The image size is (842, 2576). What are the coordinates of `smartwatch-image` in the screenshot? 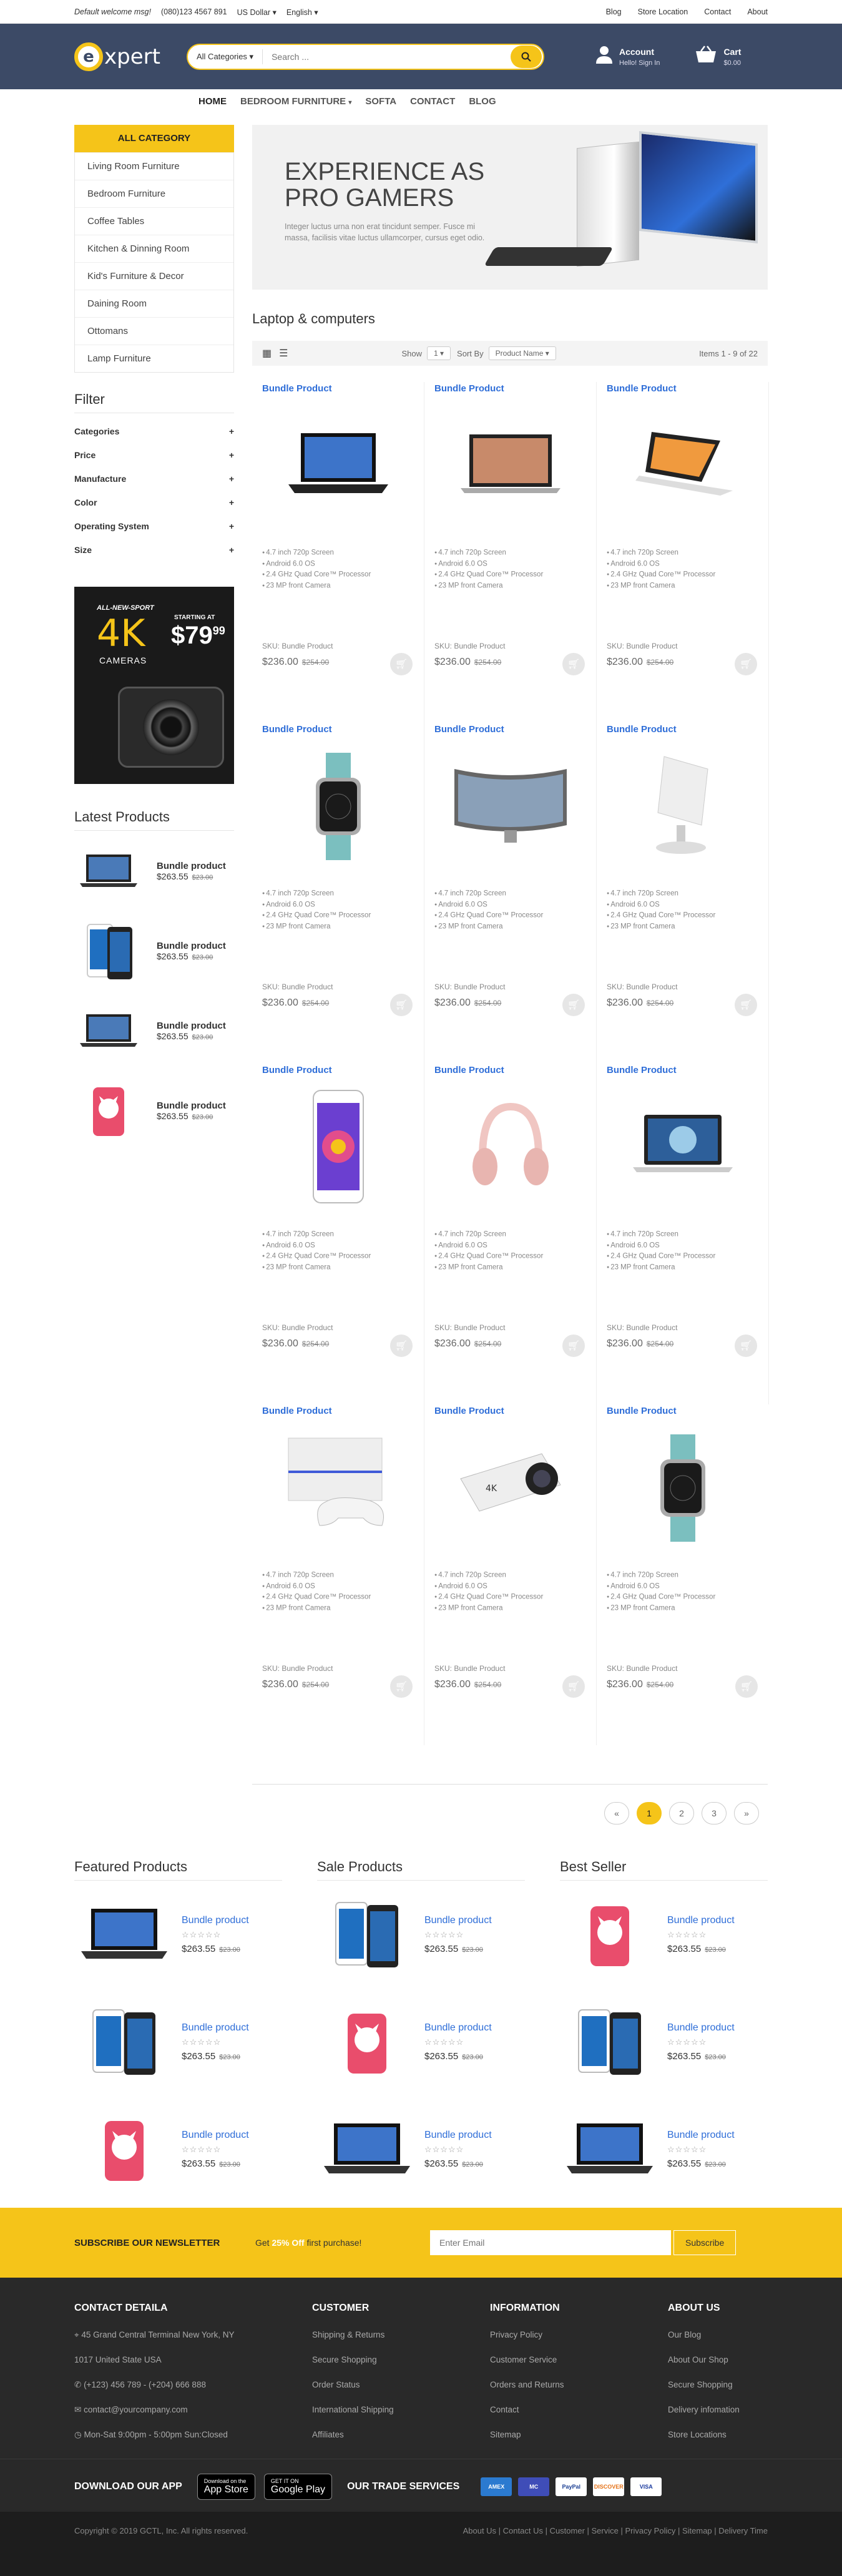 It's located at (338, 806).